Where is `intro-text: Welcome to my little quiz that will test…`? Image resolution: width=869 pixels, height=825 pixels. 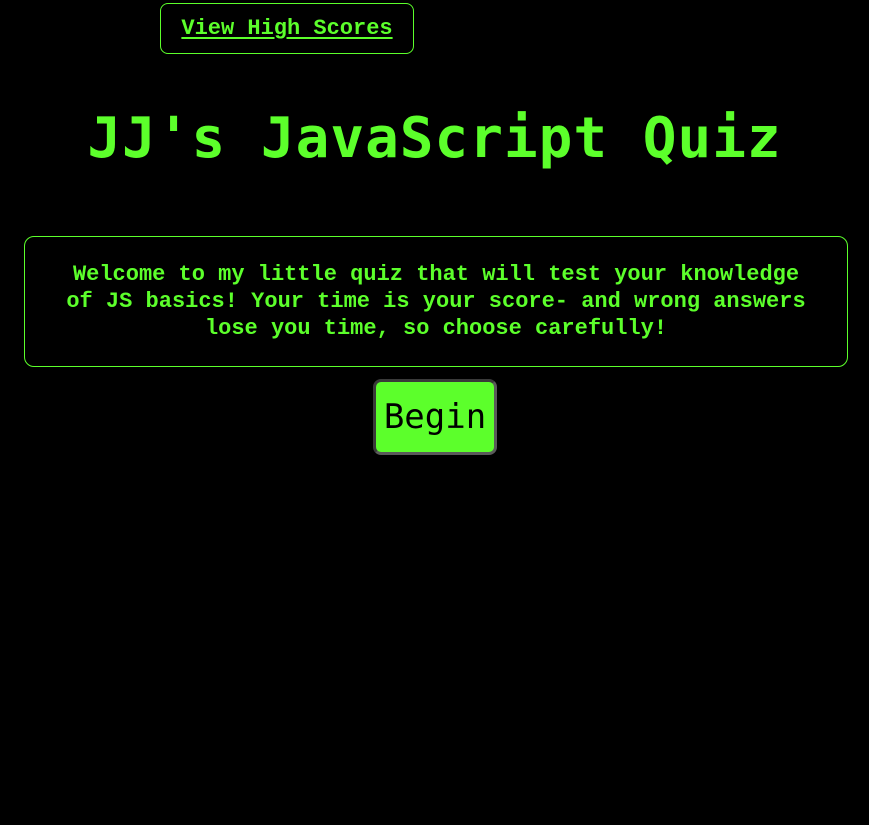 intro-text: Welcome to my little quiz that will test… is located at coordinates (436, 301).